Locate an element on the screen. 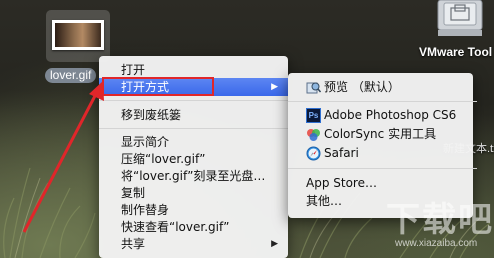 The height and width of the screenshot is (258, 494). menu-item-make-alias: 制作替身 is located at coordinates (193, 210).